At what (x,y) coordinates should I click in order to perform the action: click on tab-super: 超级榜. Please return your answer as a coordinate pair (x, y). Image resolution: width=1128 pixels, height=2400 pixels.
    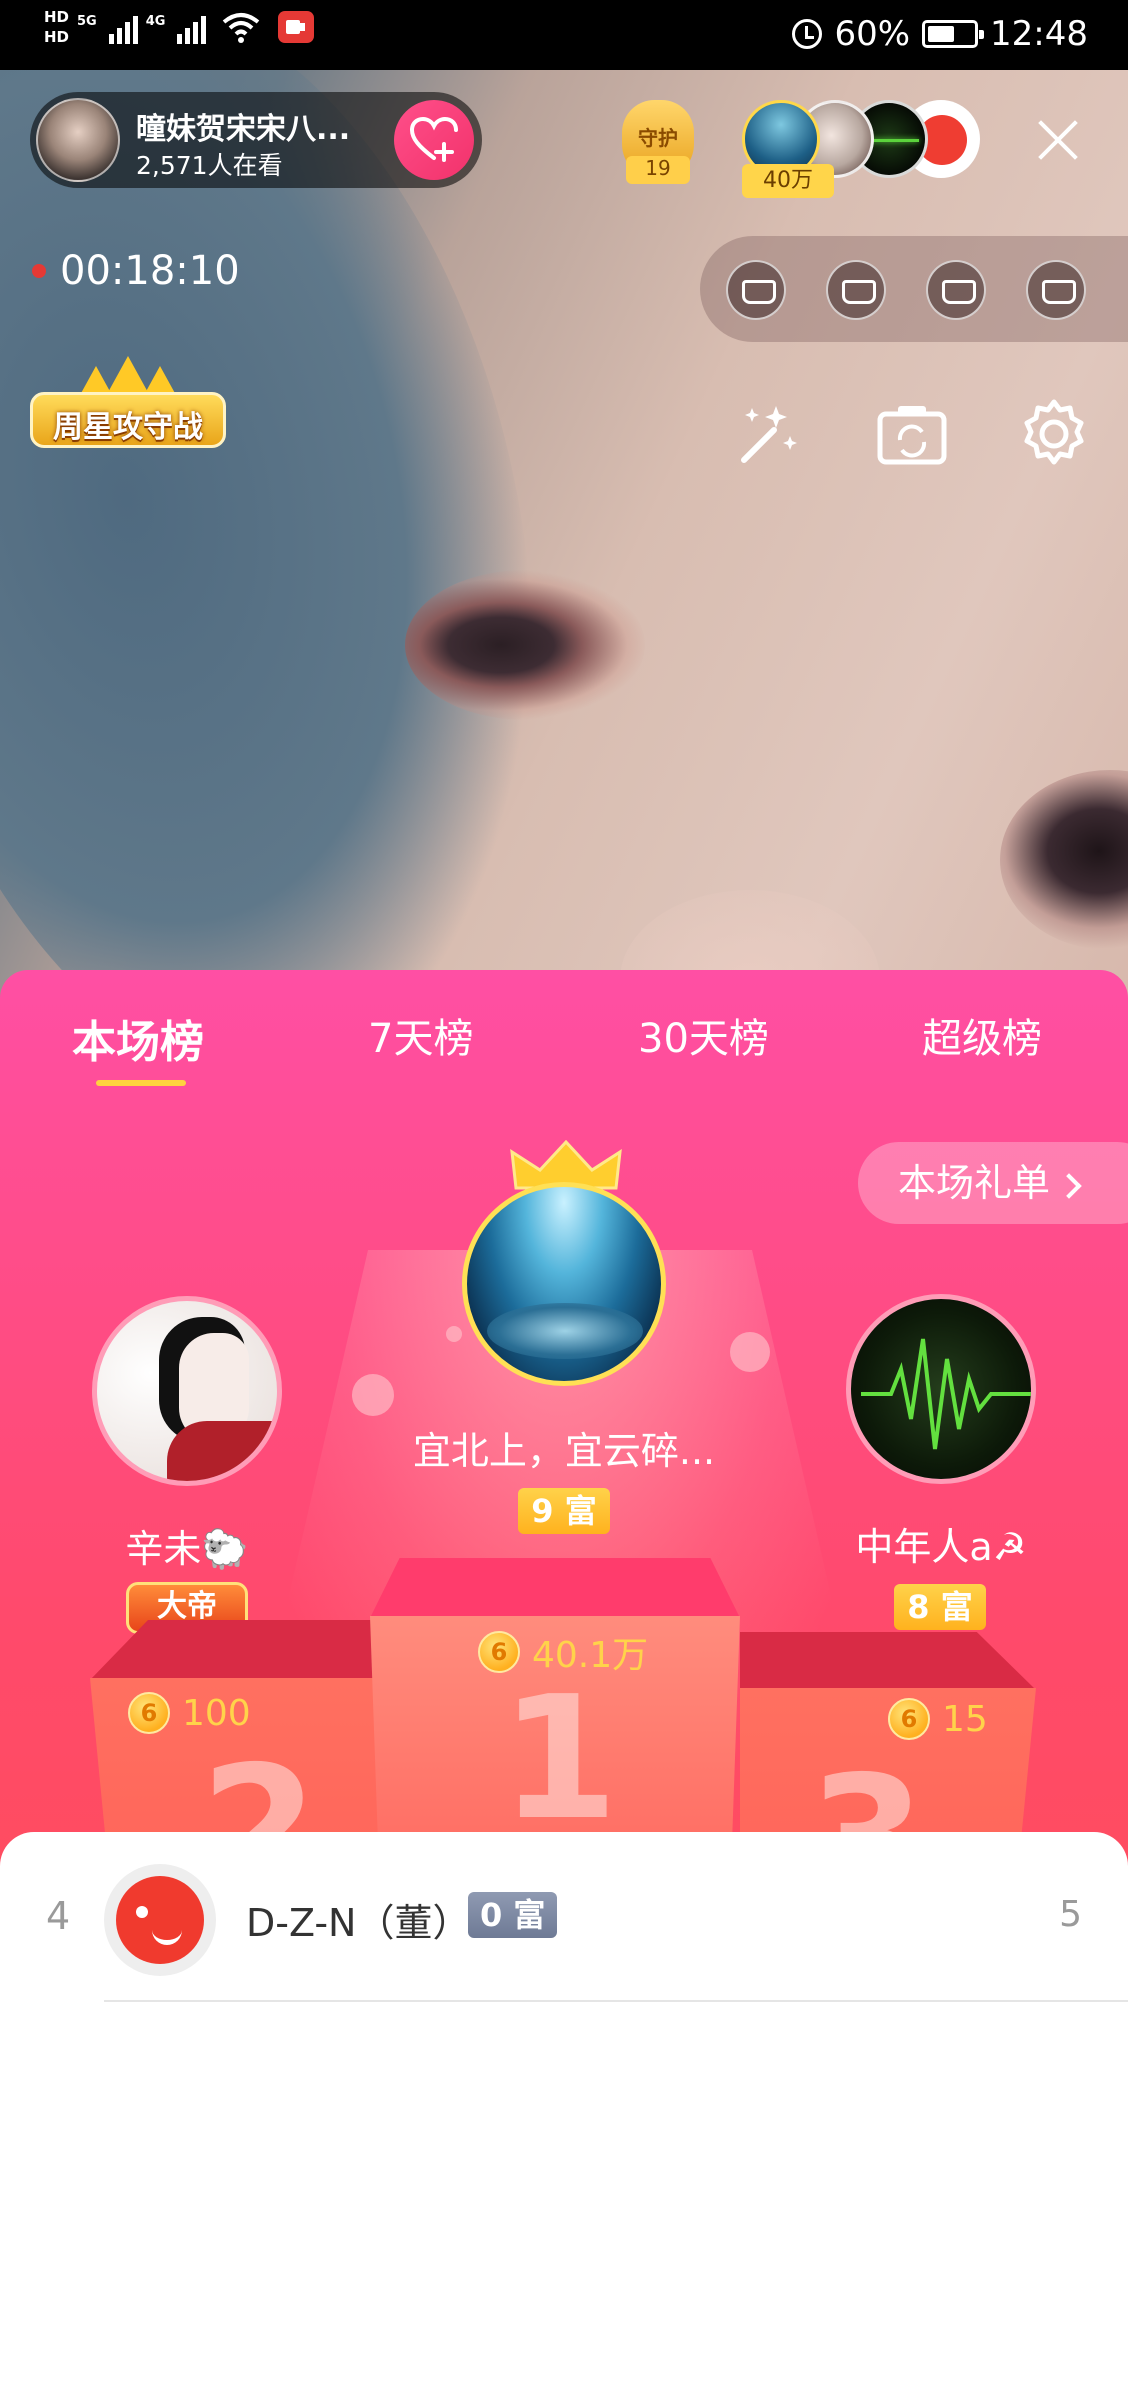
    Looking at the image, I should click on (982, 1035).